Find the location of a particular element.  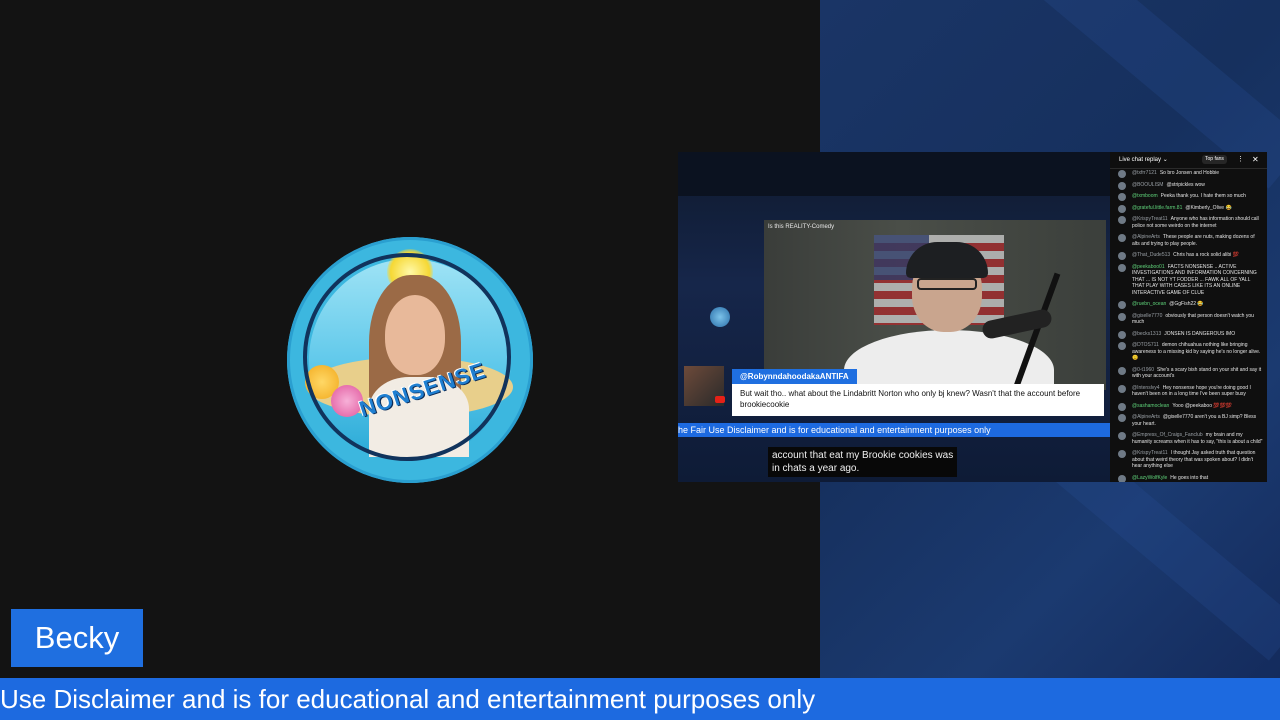

chat-text: So bro Jonsen and Hobbie is located at coordinates (1189, 173).